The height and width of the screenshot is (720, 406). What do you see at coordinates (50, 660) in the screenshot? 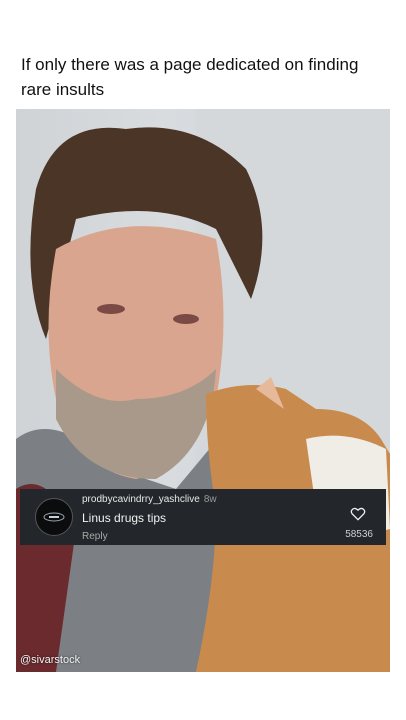
I see `watermark-text: @sivarstock` at bounding box center [50, 660].